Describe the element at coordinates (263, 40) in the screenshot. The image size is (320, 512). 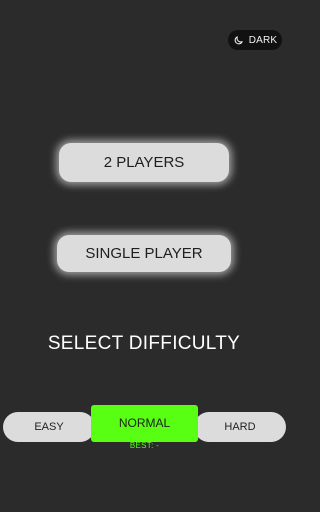
I see `dark-mode-label: DARK` at that location.